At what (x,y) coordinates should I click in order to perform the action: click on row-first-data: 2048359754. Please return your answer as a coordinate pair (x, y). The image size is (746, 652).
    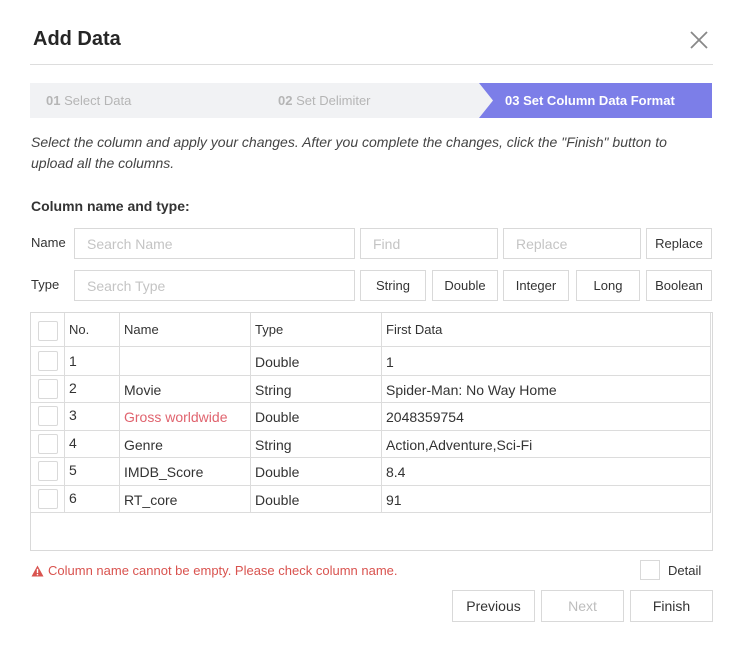
    Looking at the image, I should click on (425, 417).